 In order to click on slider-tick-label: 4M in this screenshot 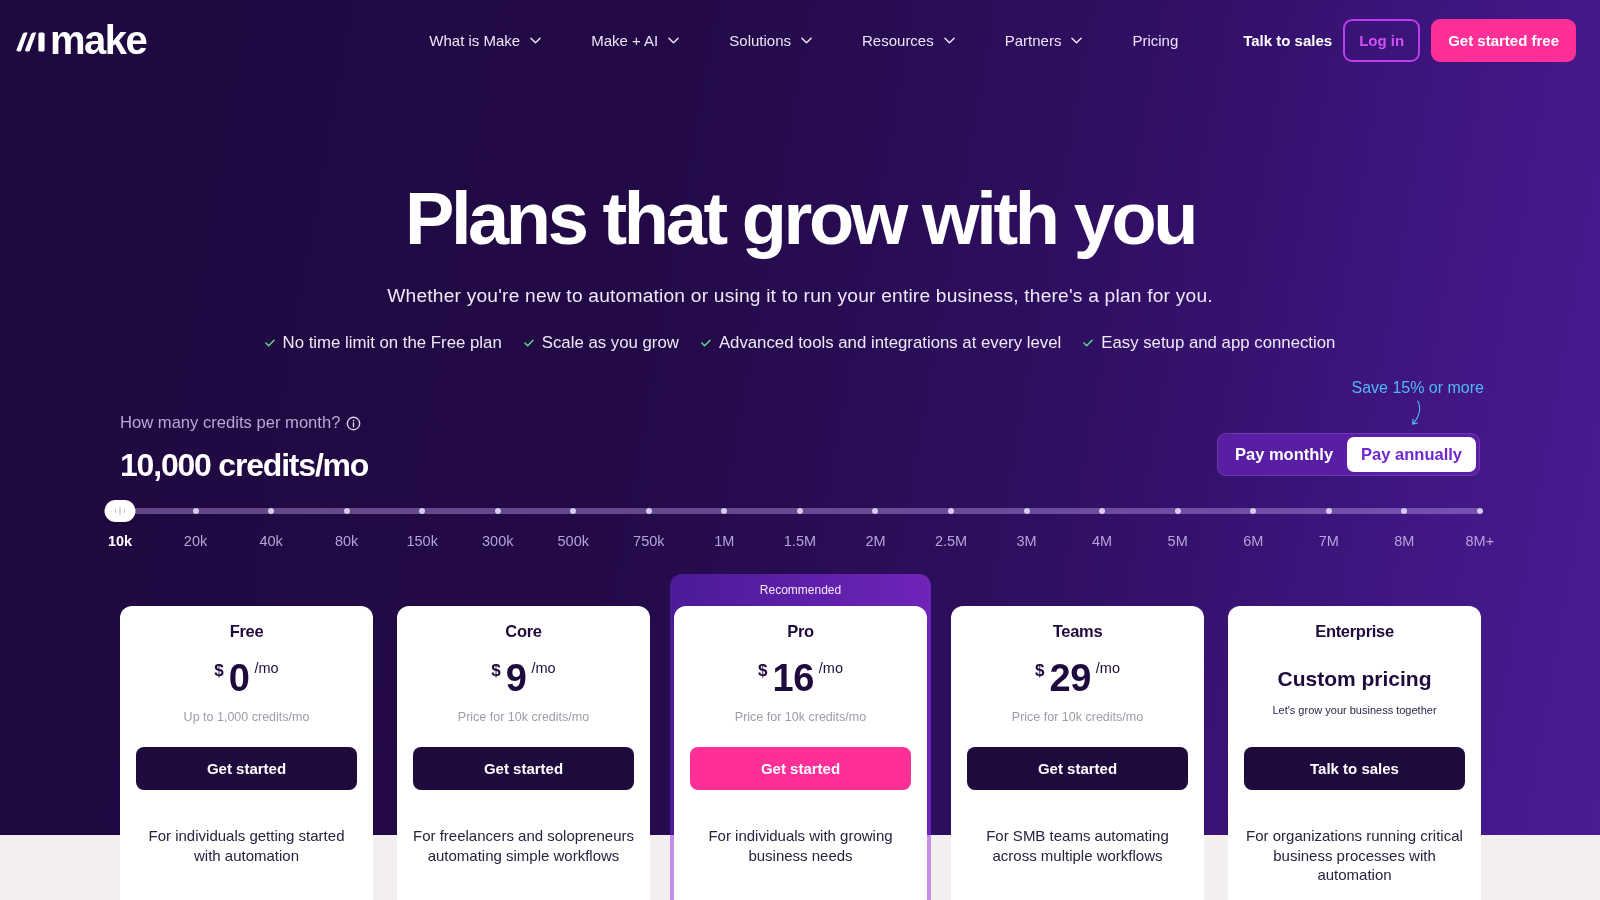, I will do `click(1102, 541)`.